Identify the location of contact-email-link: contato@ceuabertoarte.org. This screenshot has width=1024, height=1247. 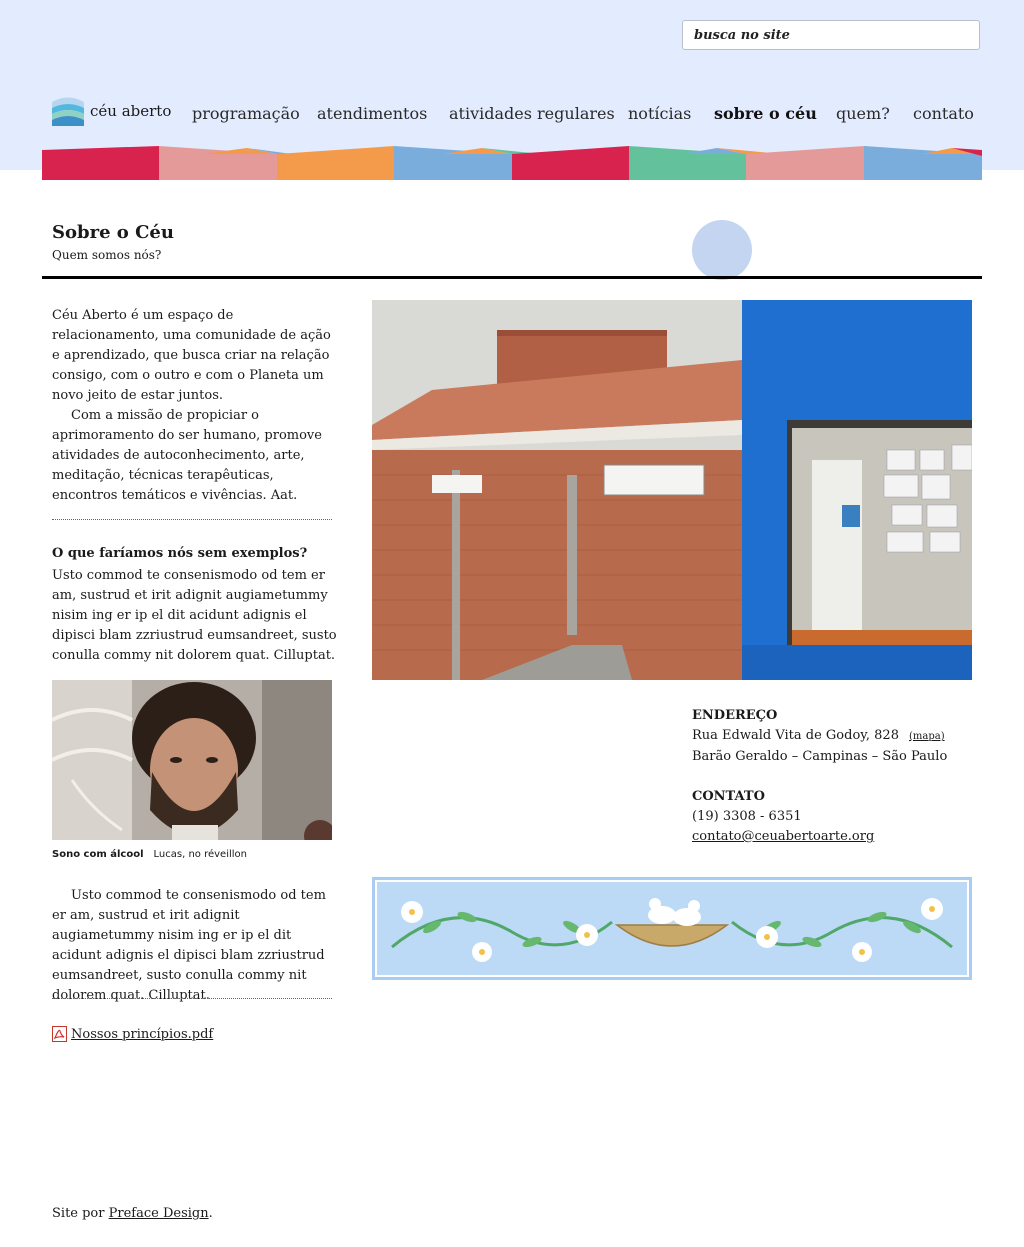
(783, 836).